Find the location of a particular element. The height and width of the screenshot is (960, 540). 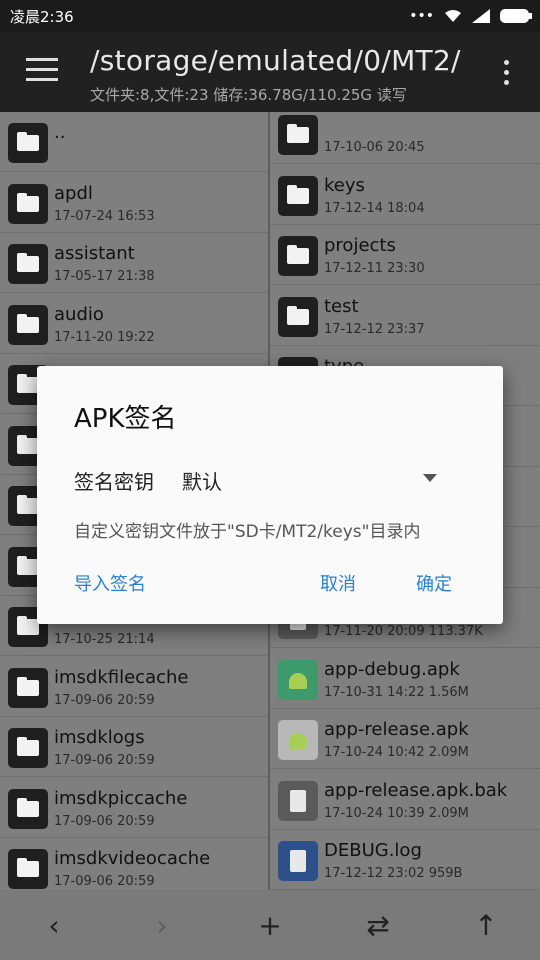

keys-hint: 自定义密钥文件放于"SD卡/MT2/keys"目录内 is located at coordinates (247, 532).